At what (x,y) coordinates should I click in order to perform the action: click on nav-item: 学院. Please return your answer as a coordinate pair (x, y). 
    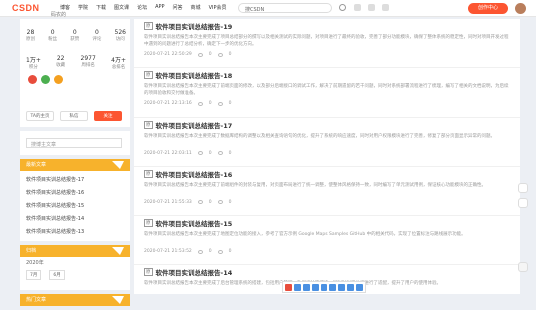
    Looking at the image, I should click on (83, 7).